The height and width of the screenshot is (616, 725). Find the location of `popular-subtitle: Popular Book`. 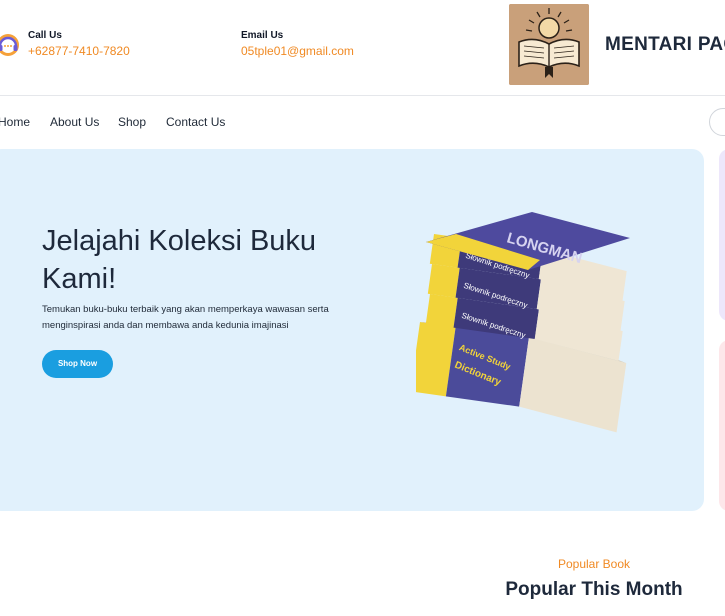

popular-subtitle: Popular Book is located at coordinates (594, 564).